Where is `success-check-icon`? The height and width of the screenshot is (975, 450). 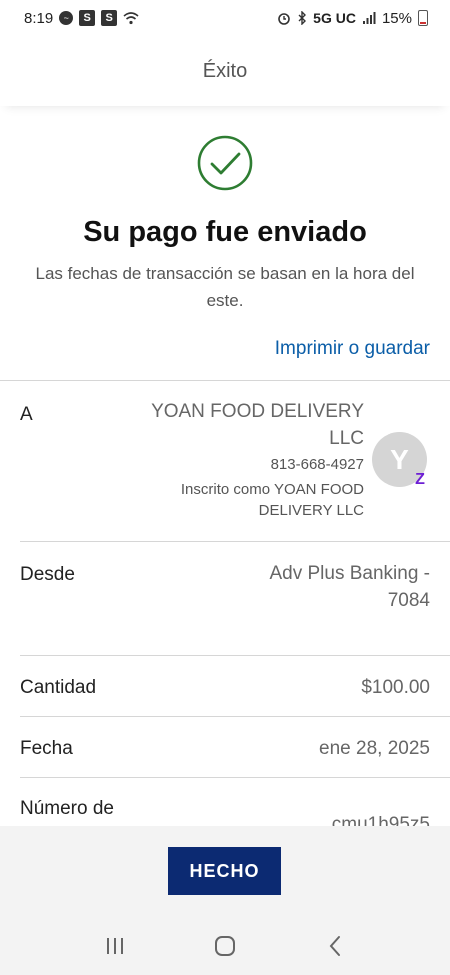 success-check-icon is located at coordinates (225, 163).